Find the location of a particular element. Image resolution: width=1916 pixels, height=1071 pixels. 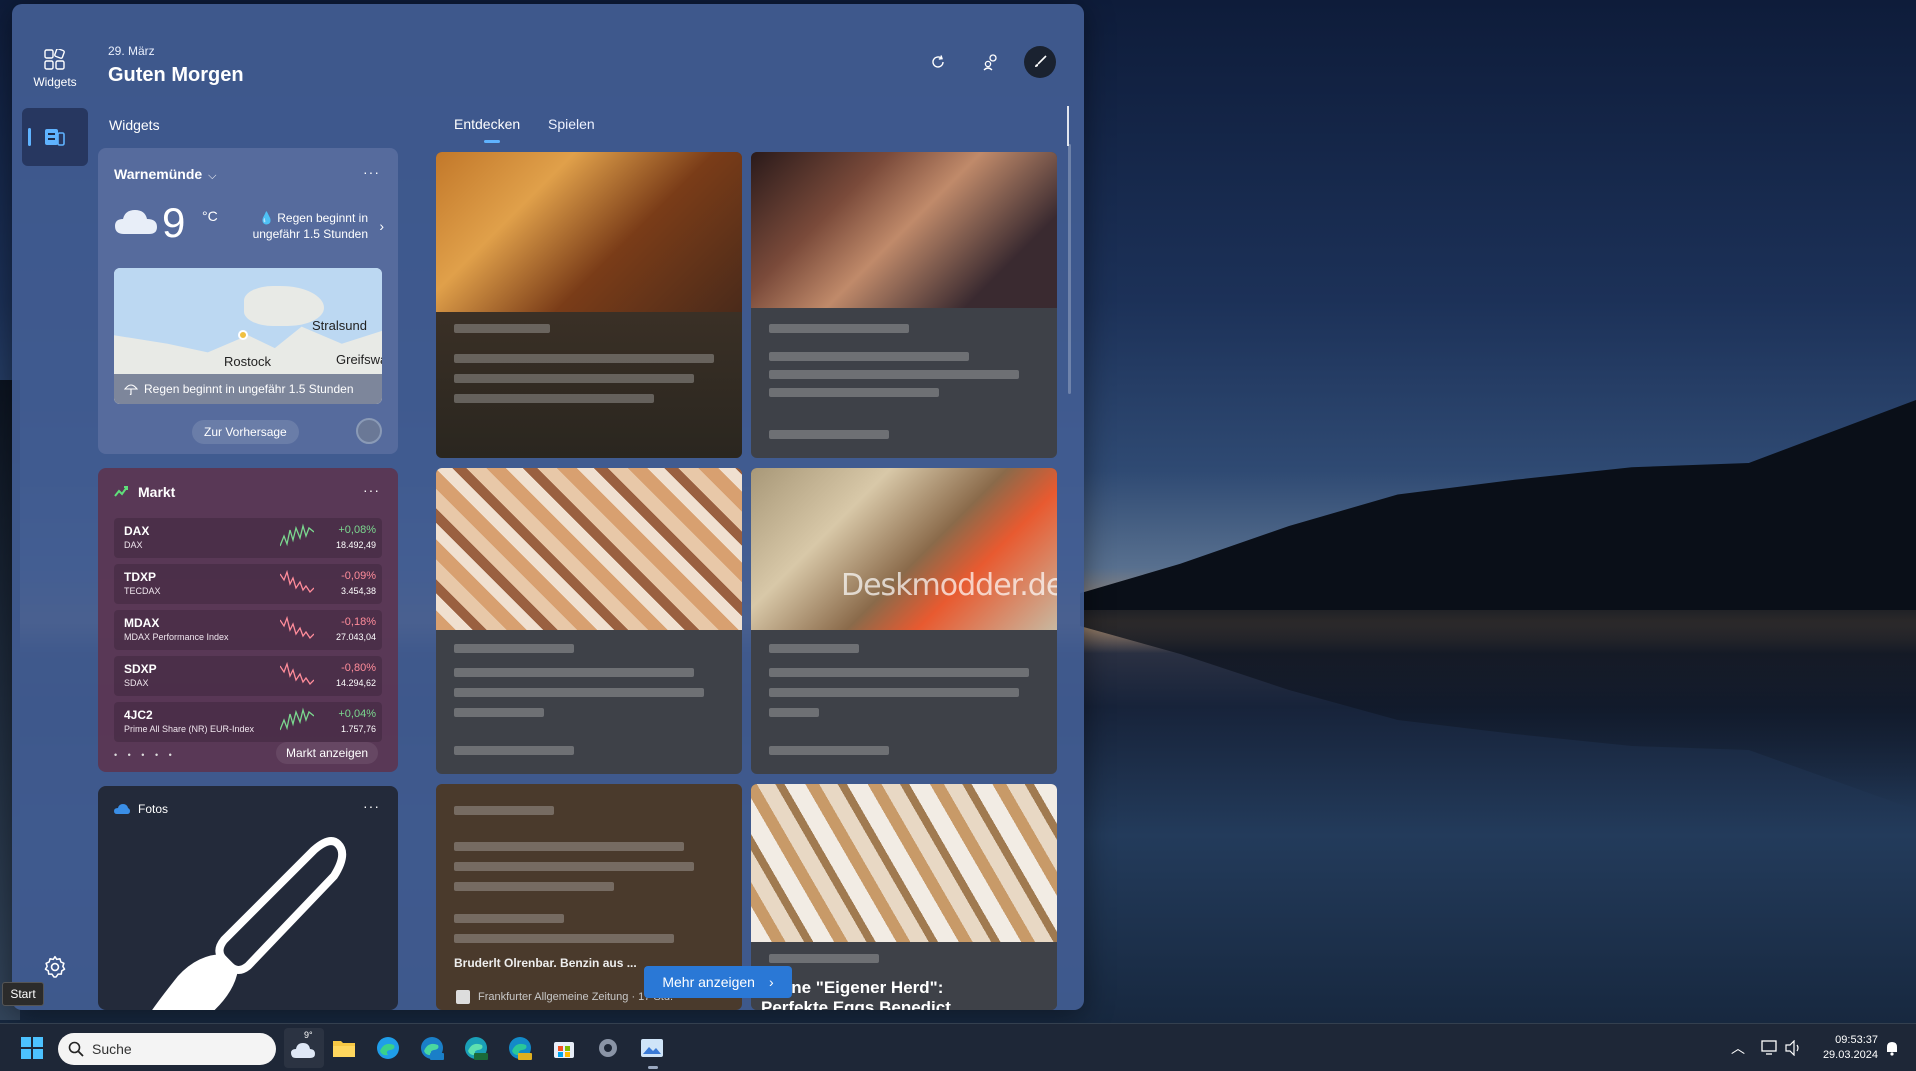

photos-widget: Fotos ··· is located at coordinates (248, 898).